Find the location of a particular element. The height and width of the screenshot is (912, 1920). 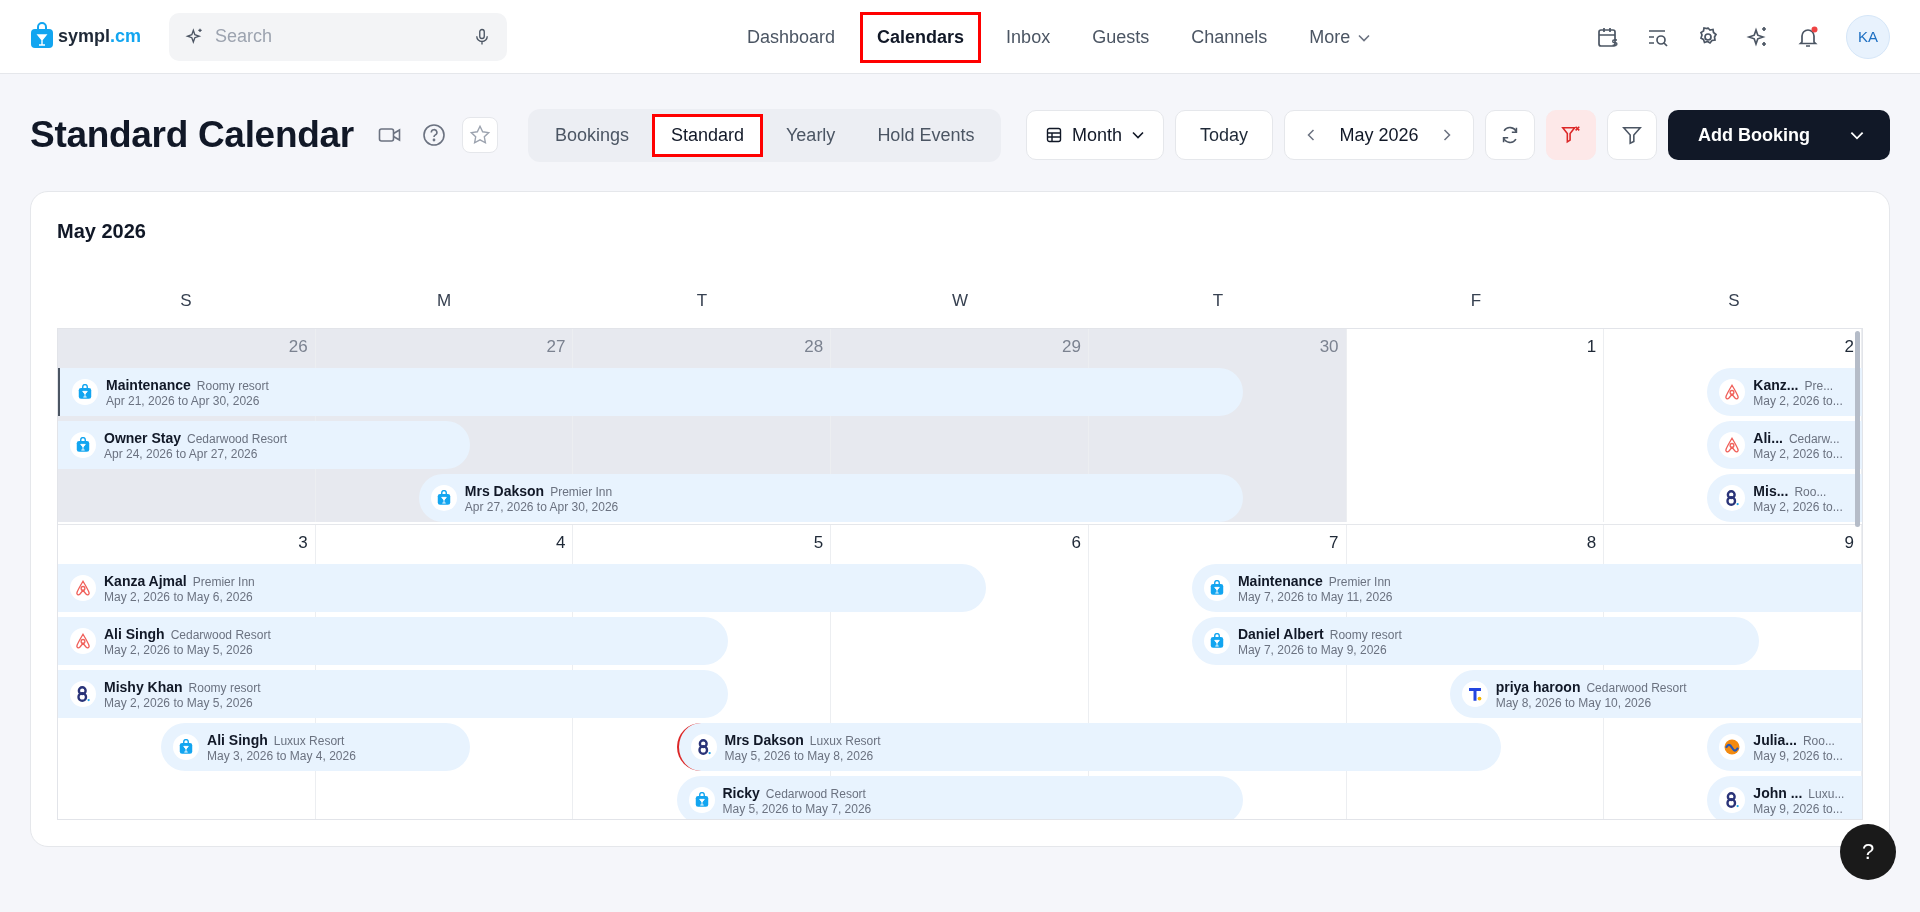

bell-icon is located at coordinates (1808, 36).